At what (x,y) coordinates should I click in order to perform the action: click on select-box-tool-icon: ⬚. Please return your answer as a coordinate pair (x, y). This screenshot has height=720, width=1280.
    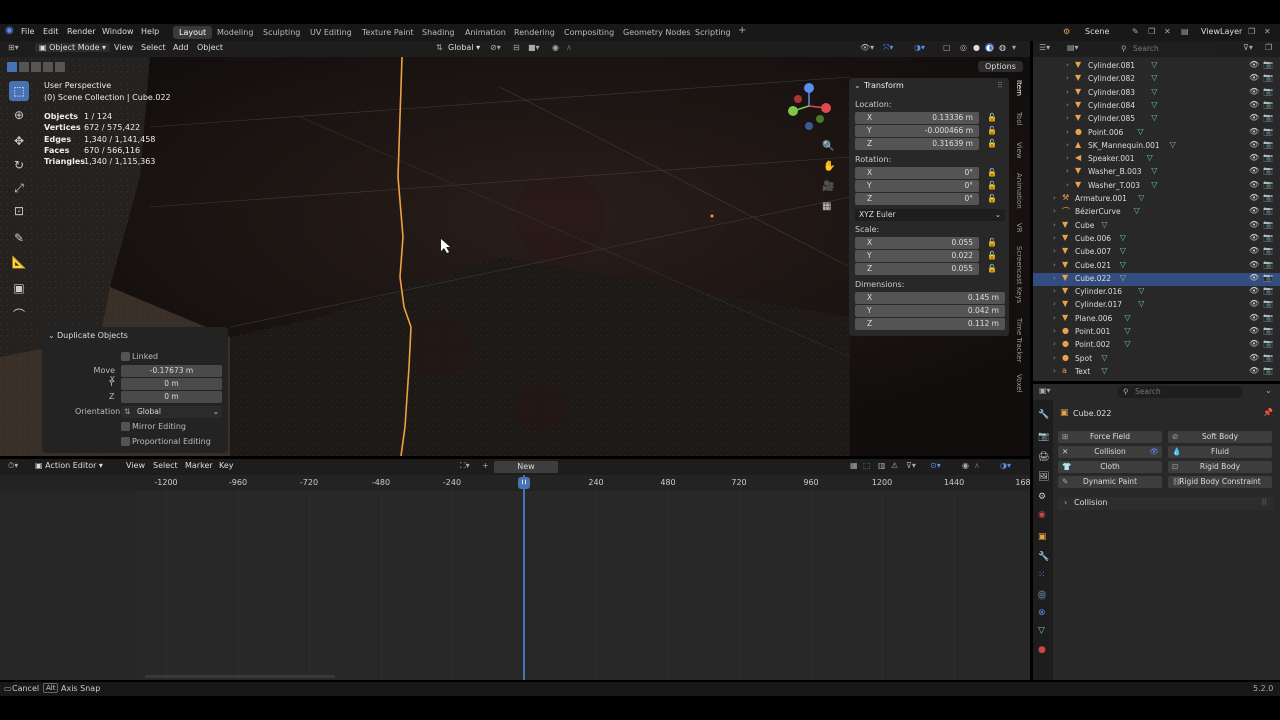
    Looking at the image, I should click on (19, 91).